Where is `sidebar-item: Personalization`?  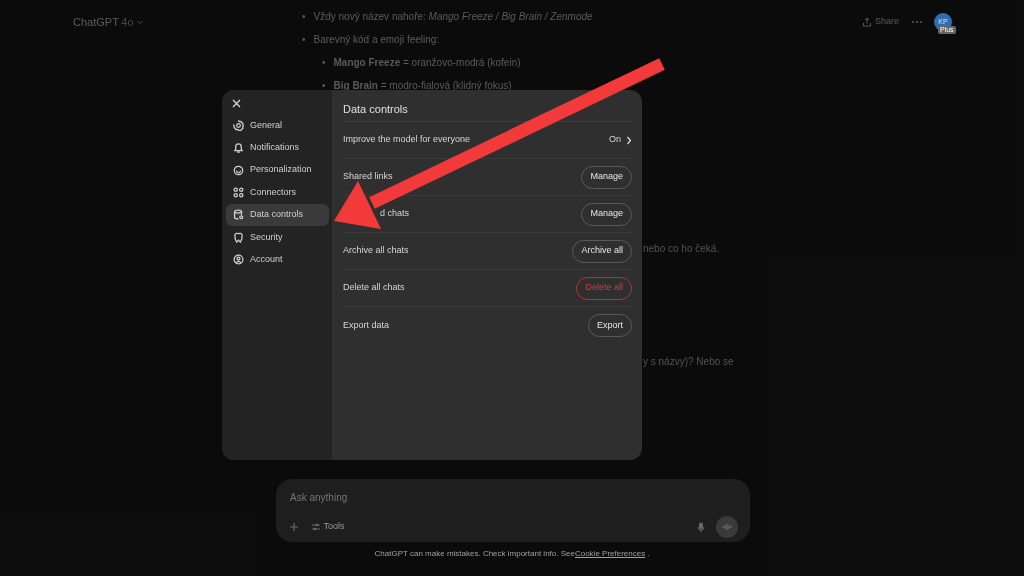 sidebar-item: Personalization is located at coordinates (277, 170).